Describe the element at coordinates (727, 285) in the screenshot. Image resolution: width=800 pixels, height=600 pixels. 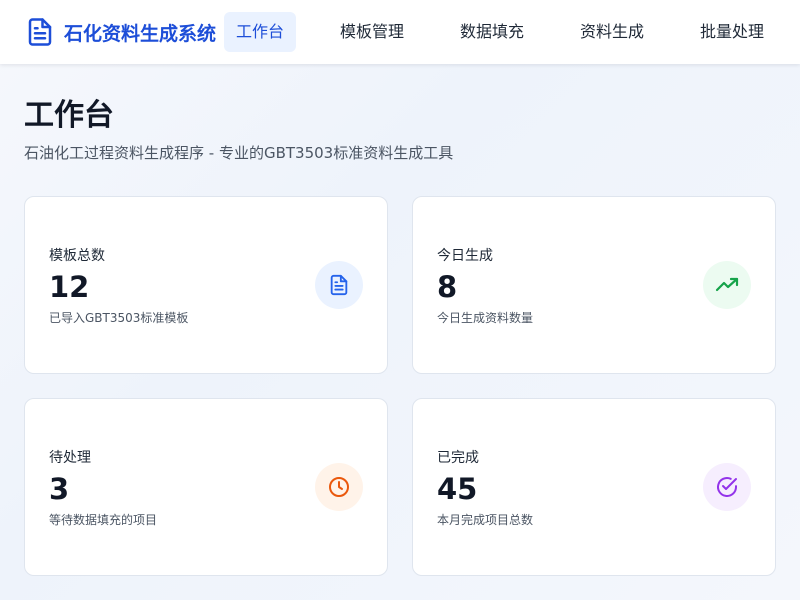
I see `trending-up-icon` at that location.